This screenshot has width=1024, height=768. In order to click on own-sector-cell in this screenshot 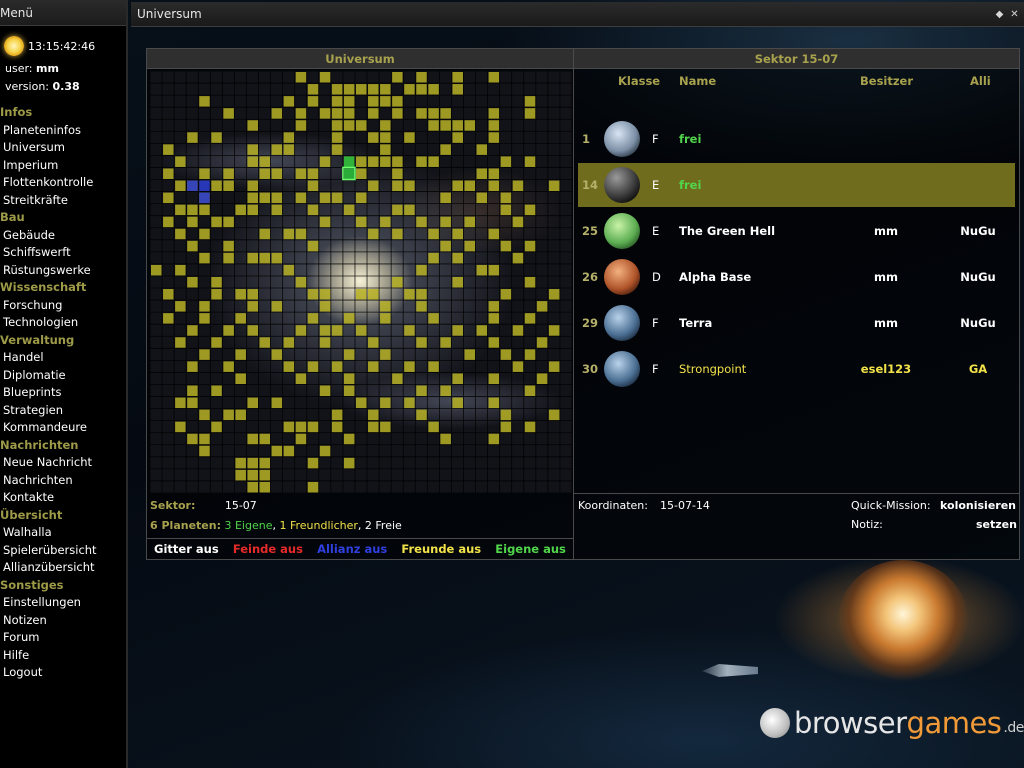, I will do `click(349, 161)`.